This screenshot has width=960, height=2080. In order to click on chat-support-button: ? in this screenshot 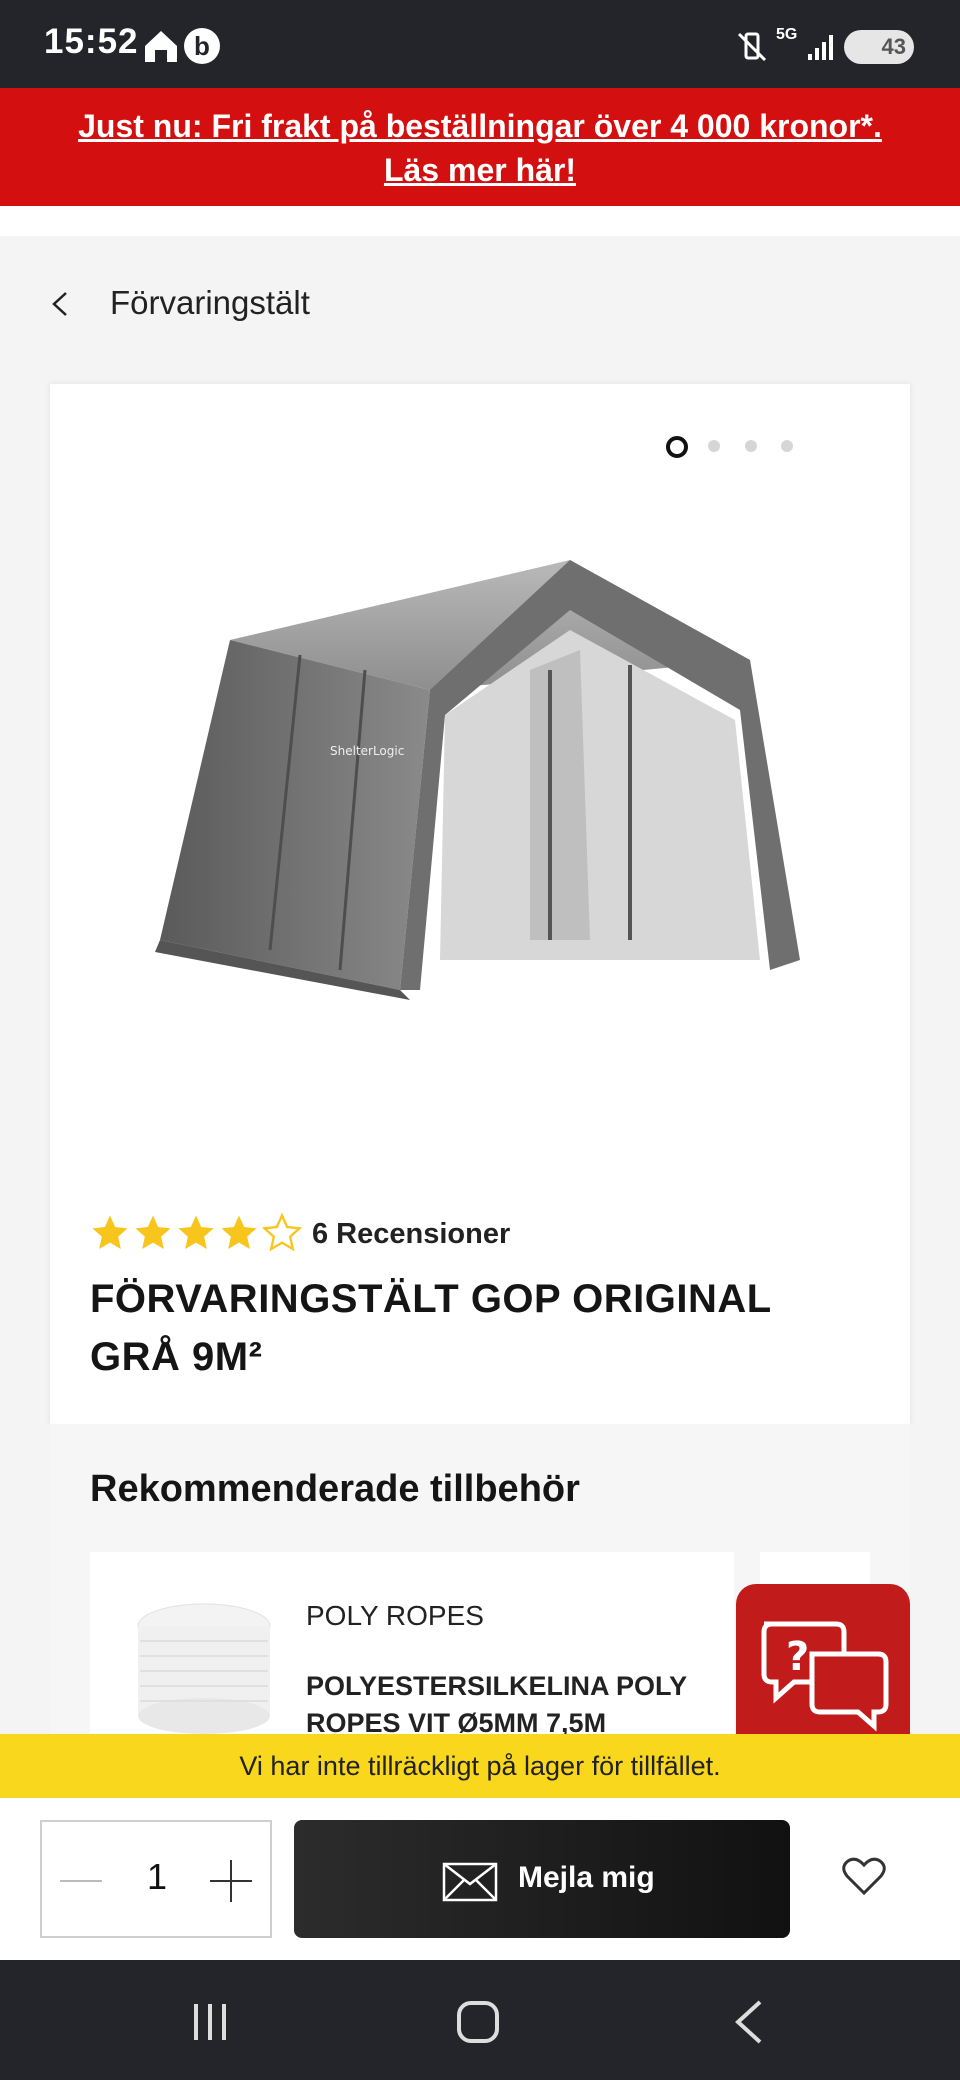, I will do `click(823, 1671)`.